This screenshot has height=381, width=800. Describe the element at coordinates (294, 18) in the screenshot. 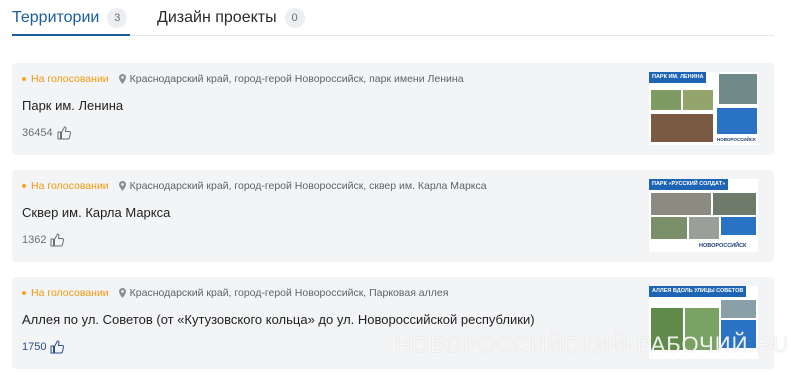

I see `tab-count-badge: 0` at that location.